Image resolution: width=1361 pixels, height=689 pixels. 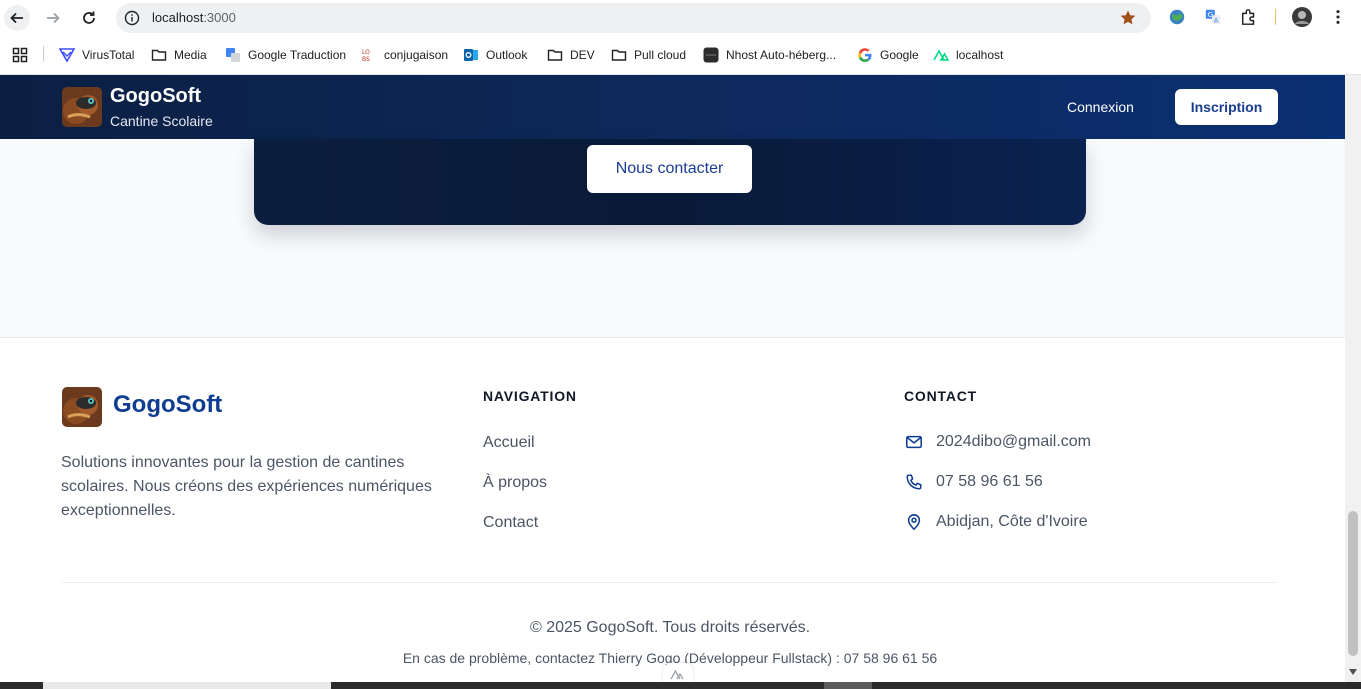 I want to click on svg-text: LO, so click(x=366, y=52).